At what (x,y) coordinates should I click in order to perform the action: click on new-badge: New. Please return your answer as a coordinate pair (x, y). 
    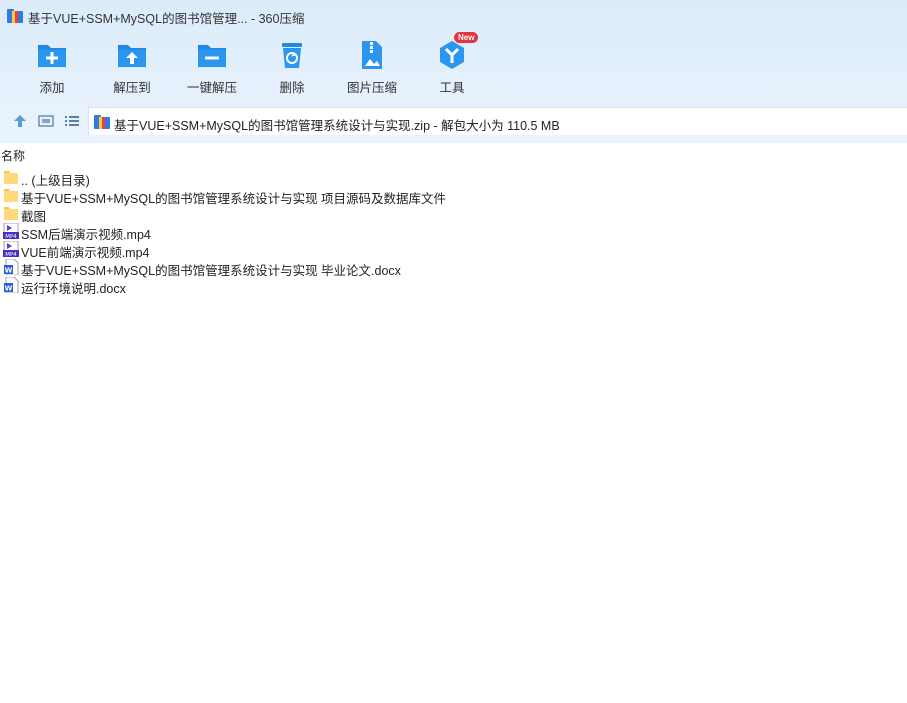
    Looking at the image, I should click on (466, 37).